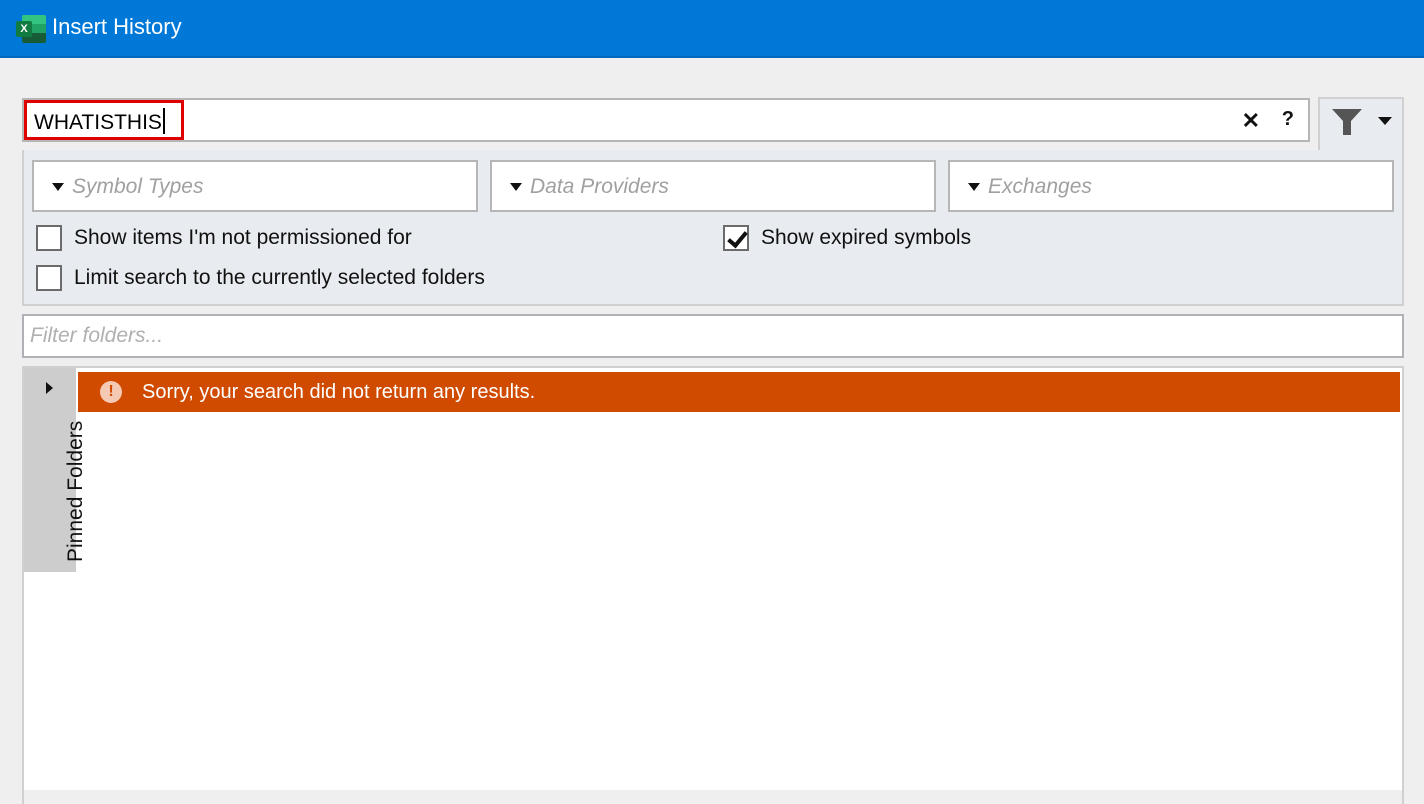  What do you see at coordinates (117, 26) in the screenshot?
I see `window-title: Insert History` at bounding box center [117, 26].